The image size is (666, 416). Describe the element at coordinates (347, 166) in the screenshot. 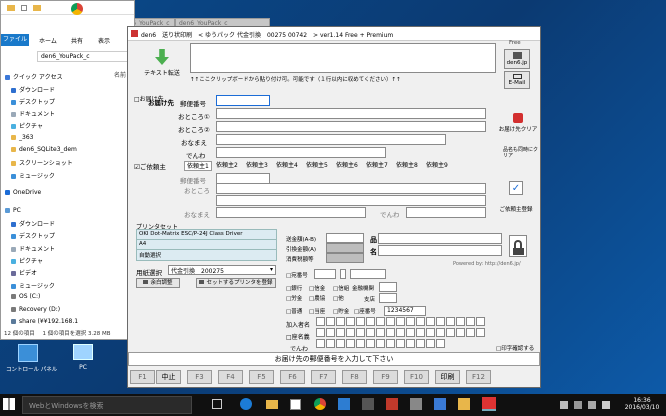

I see `tab-shipper-6: 依頼主6` at that location.